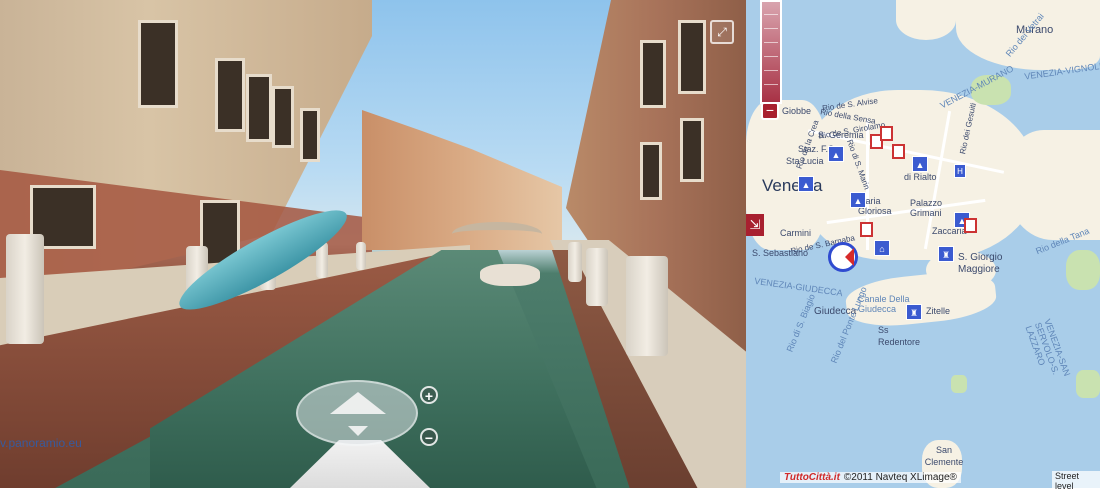  What do you see at coordinates (41, 443) in the screenshot?
I see `panorama-watermark: v.panoramio.eu` at bounding box center [41, 443].